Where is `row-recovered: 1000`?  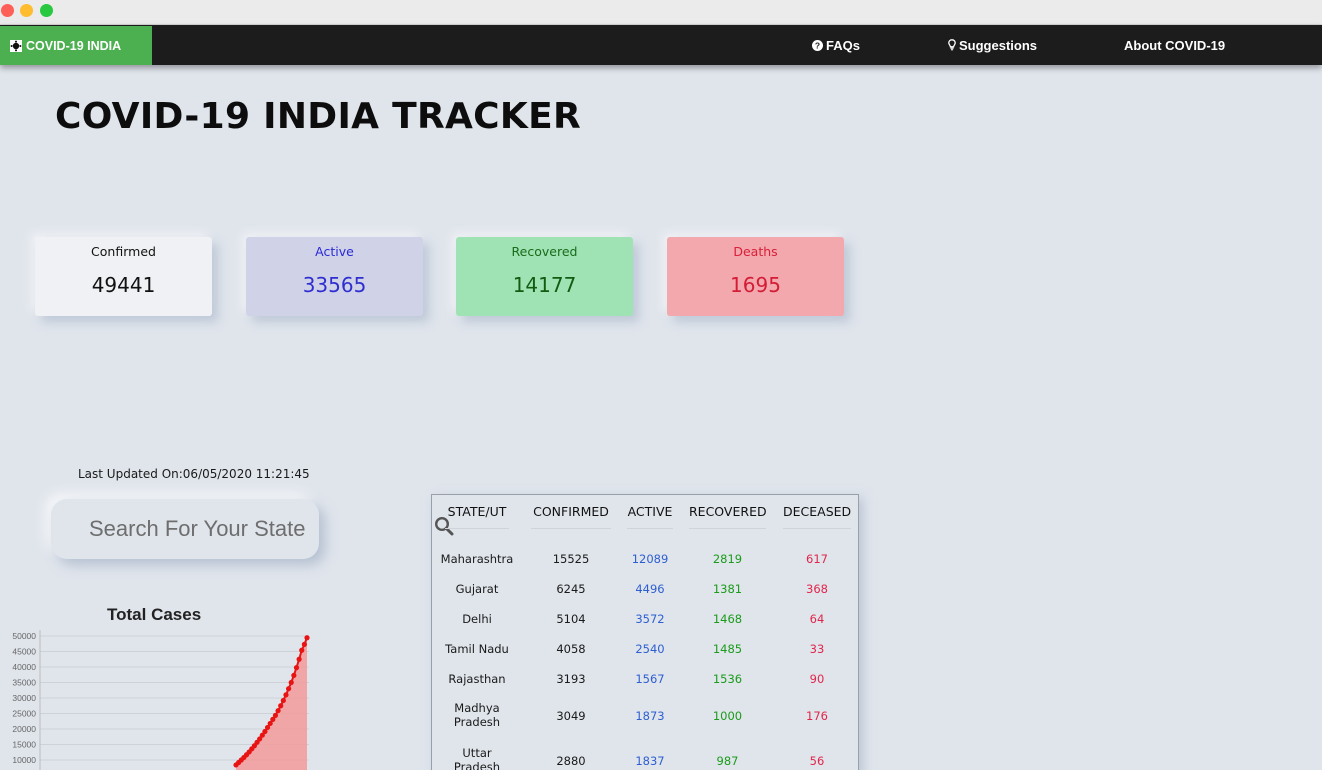
row-recovered: 1000 is located at coordinates (727, 716).